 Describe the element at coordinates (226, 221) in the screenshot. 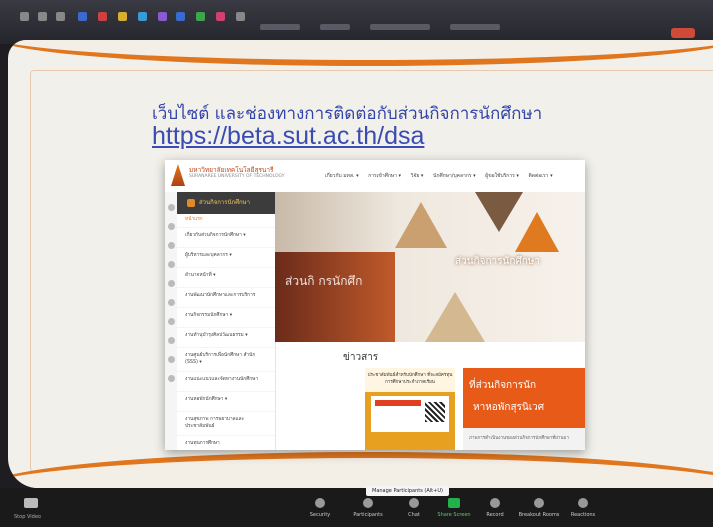

I see `sidebar-item-home: หน้าแรก` at that location.